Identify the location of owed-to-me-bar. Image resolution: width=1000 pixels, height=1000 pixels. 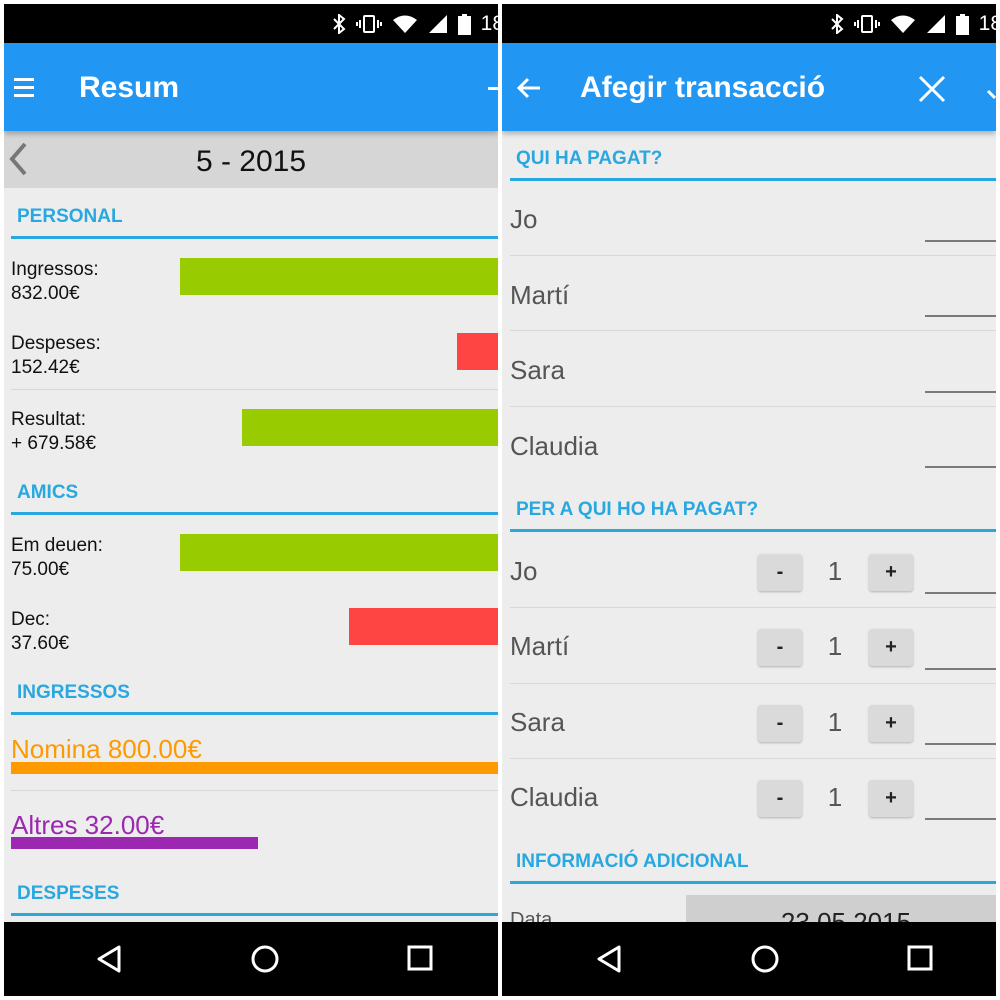
(339, 552).